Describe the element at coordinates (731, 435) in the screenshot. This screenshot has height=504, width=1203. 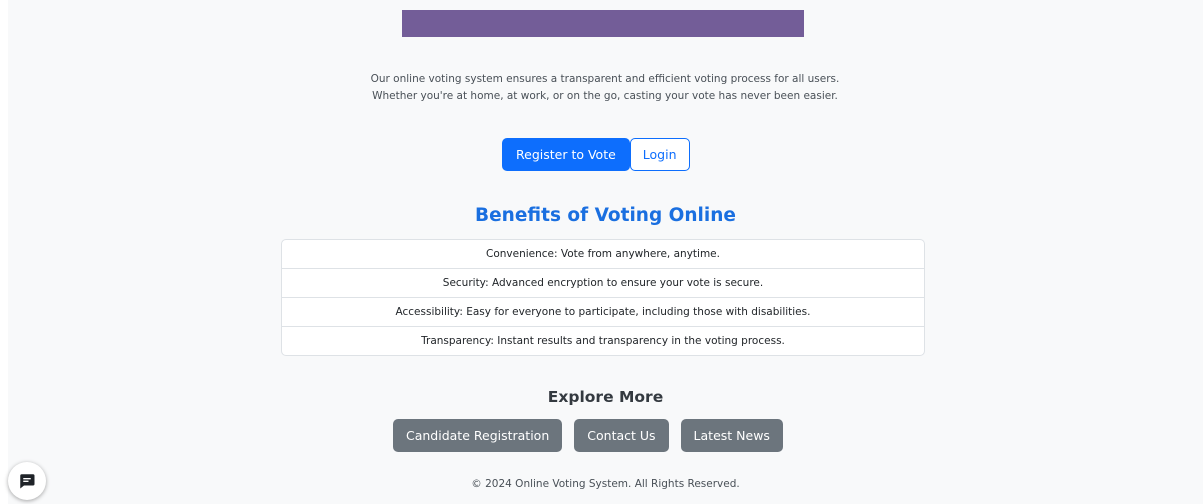
I see `latest-news-button: Latest News` at that location.